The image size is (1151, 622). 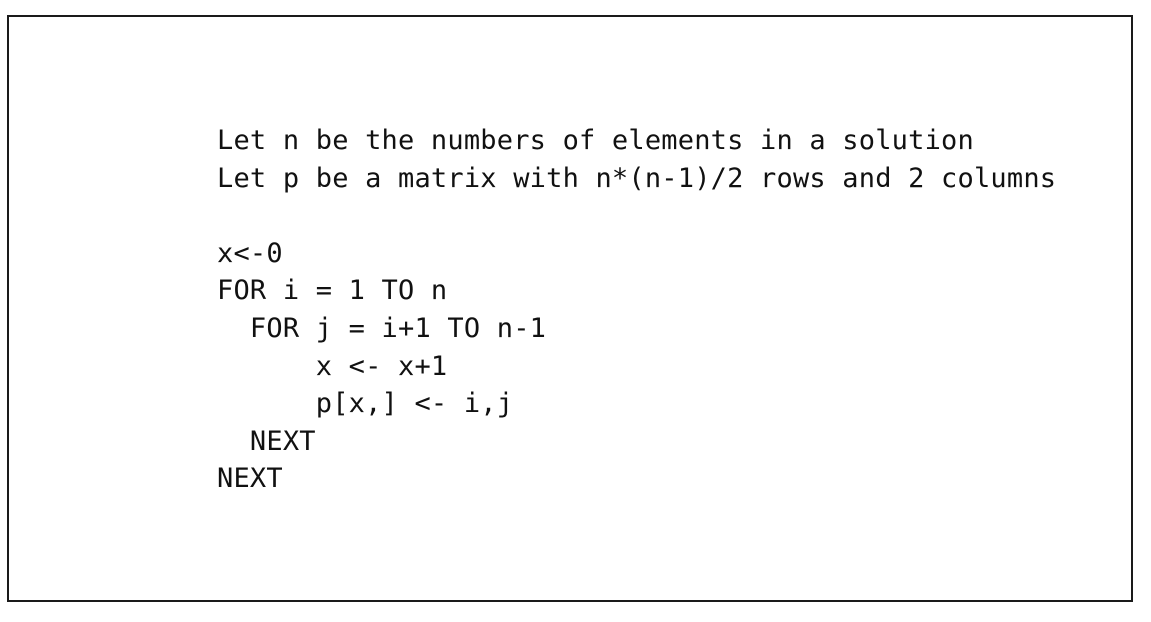 I want to click on code-line: FOR i = 1 TO n, so click(x=332, y=291).